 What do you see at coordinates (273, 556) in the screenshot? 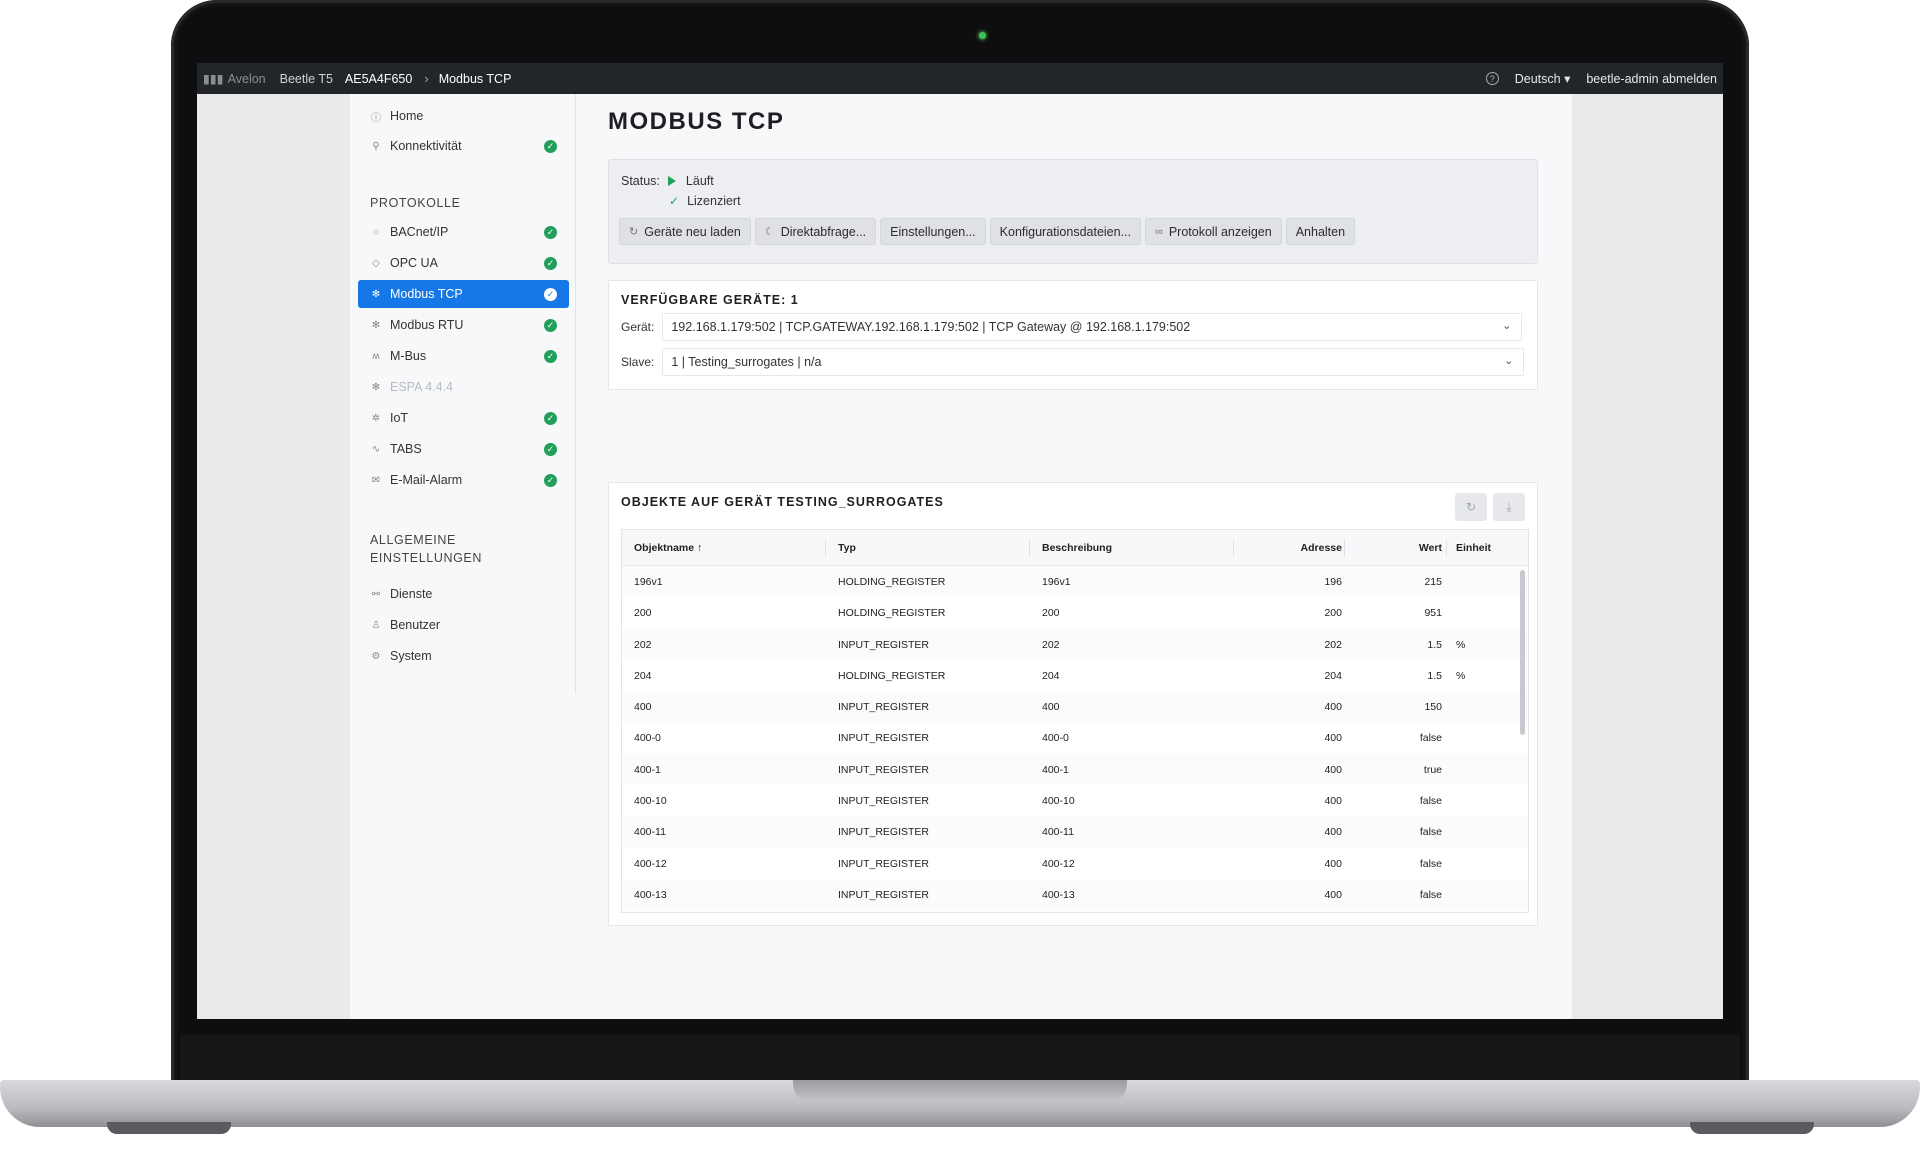
I see `left-gutter` at bounding box center [273, 556].